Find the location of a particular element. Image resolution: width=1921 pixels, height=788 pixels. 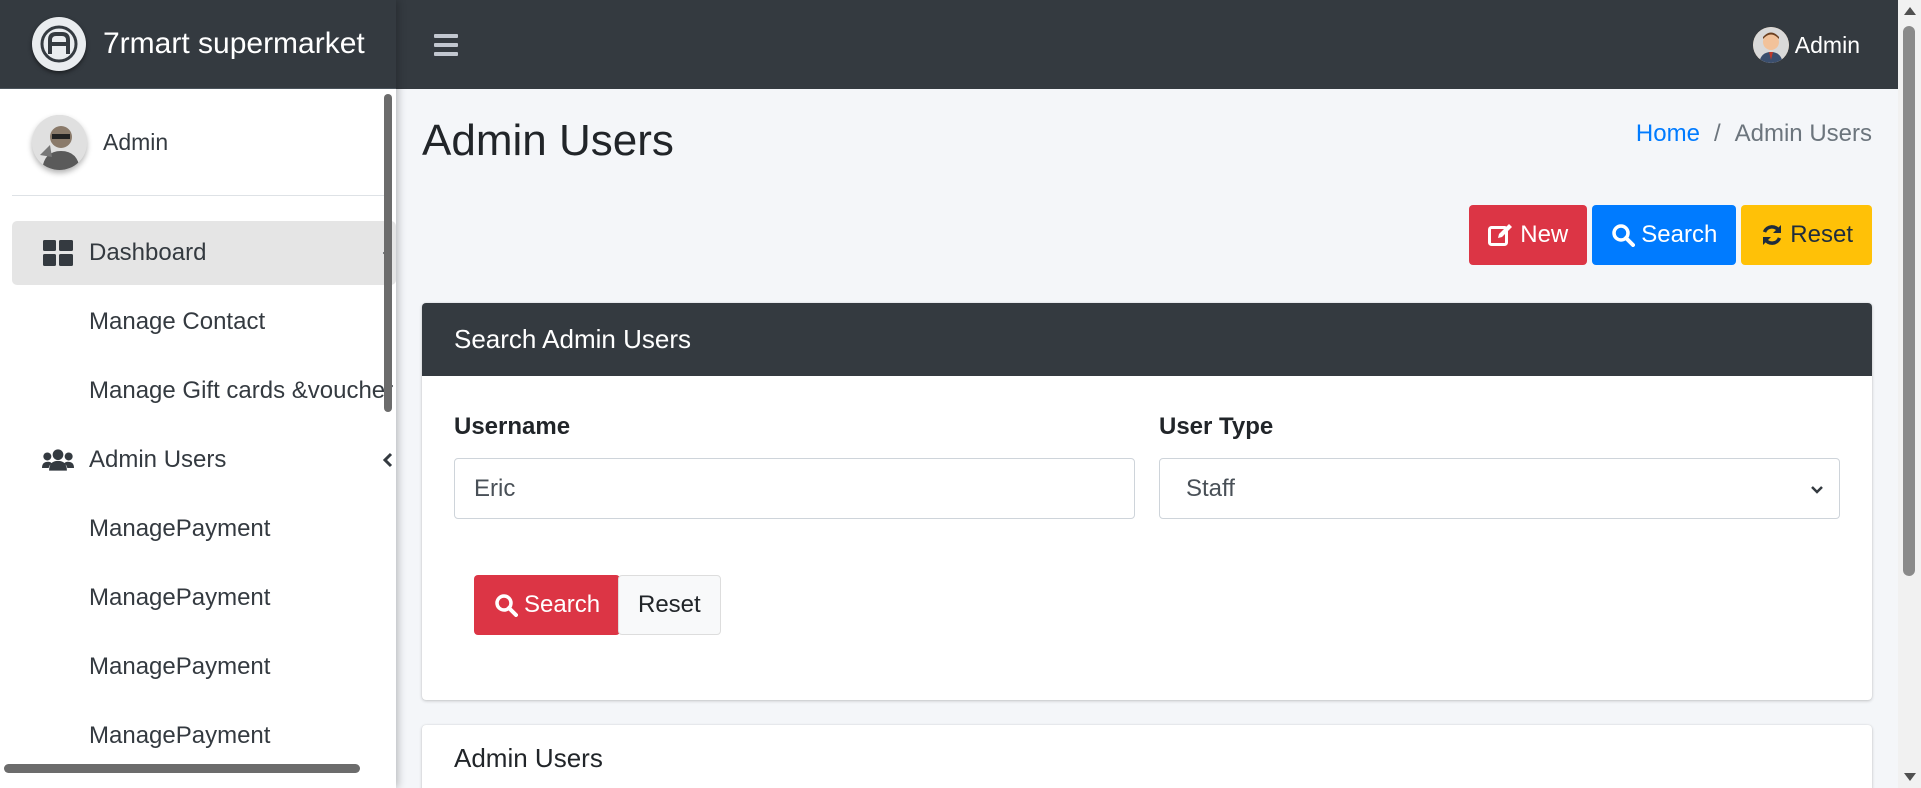

refresh-icon is located at coordinates (1772, 235).